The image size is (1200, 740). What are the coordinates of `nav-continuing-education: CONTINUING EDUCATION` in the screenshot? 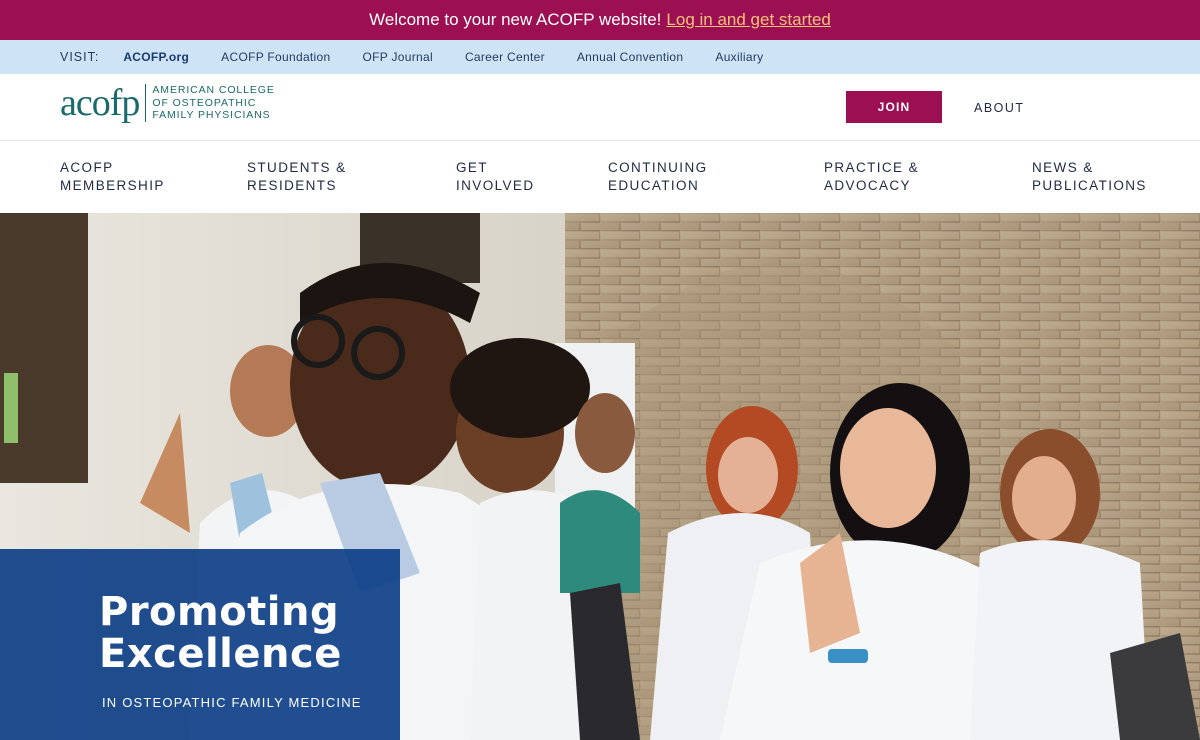 It's located at (658, 177).